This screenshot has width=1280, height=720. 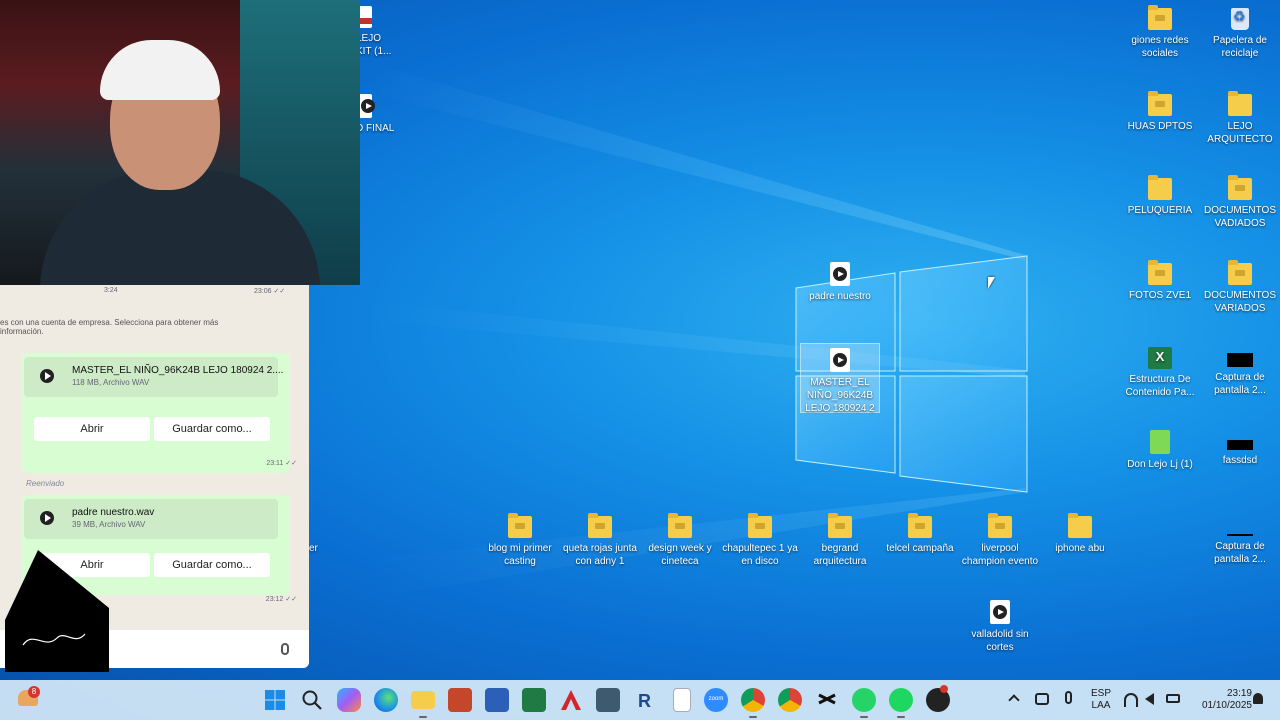 What do you see at coordinates (1068, 697) in the screenshot?
I see `microphone-tray-icon` at bounding box center [1068, 697].